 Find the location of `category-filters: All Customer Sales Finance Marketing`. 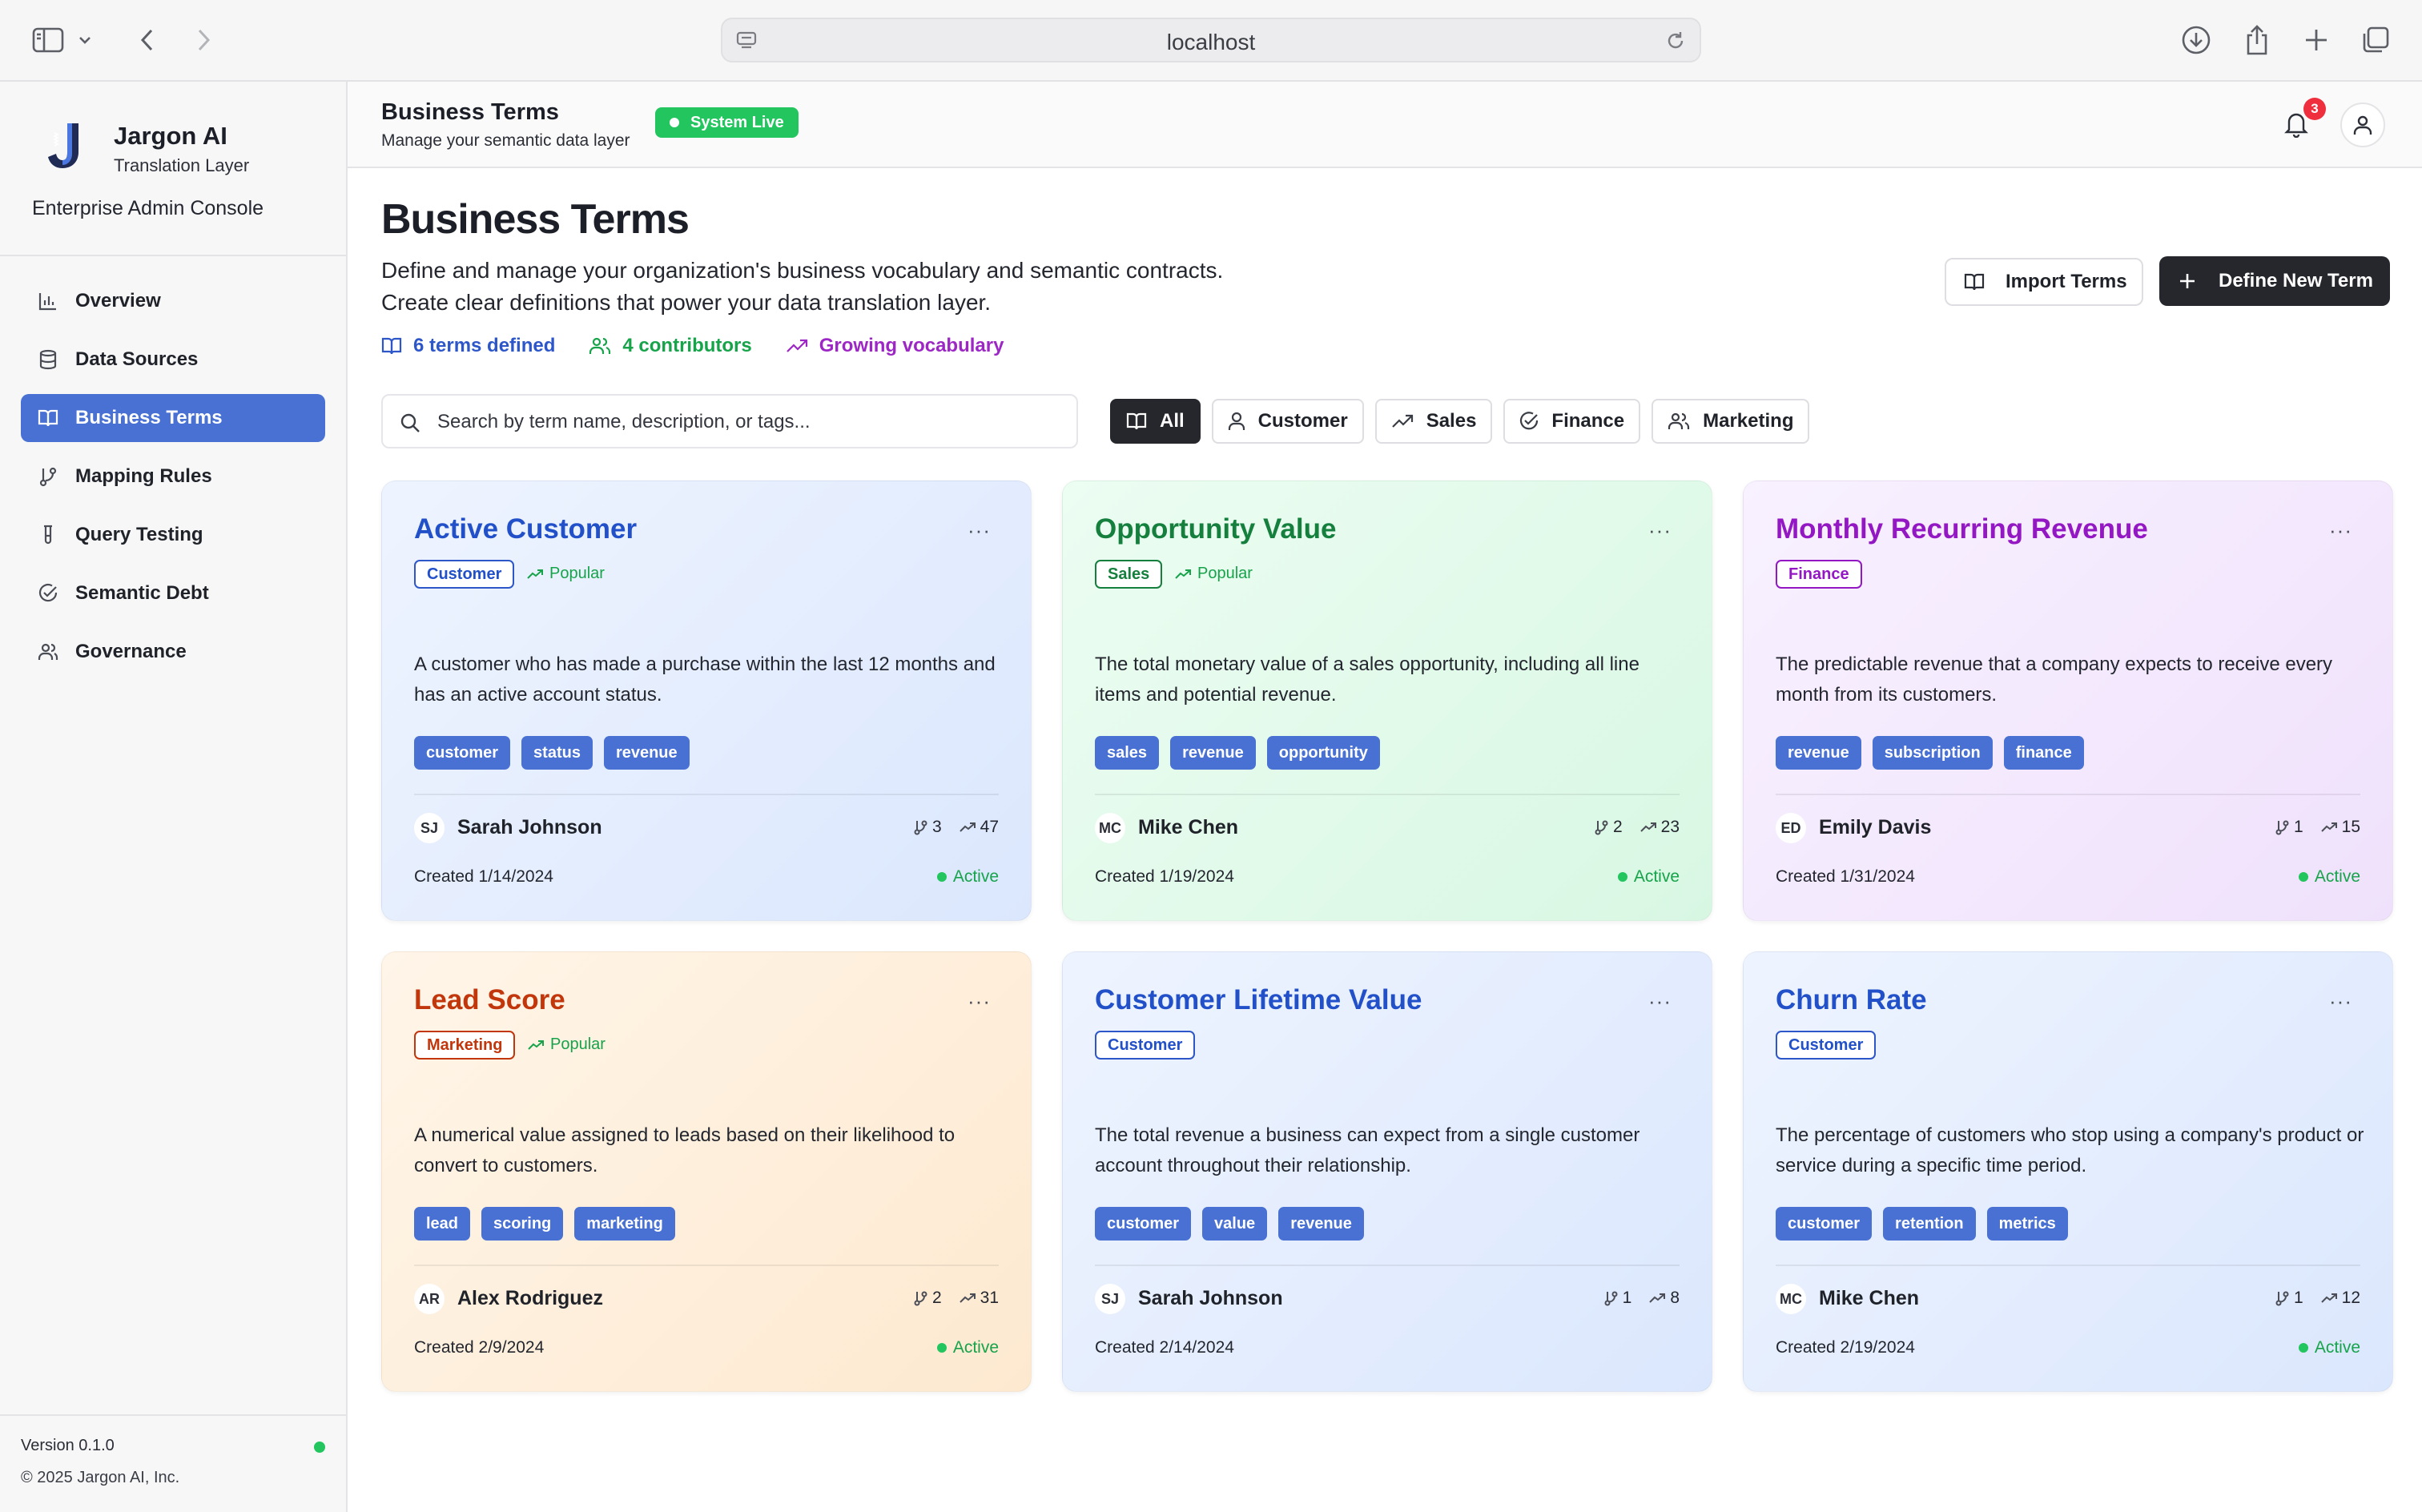

category-filters: All Customer Sales Finance Marketing is located at coordinates (1466, 421).